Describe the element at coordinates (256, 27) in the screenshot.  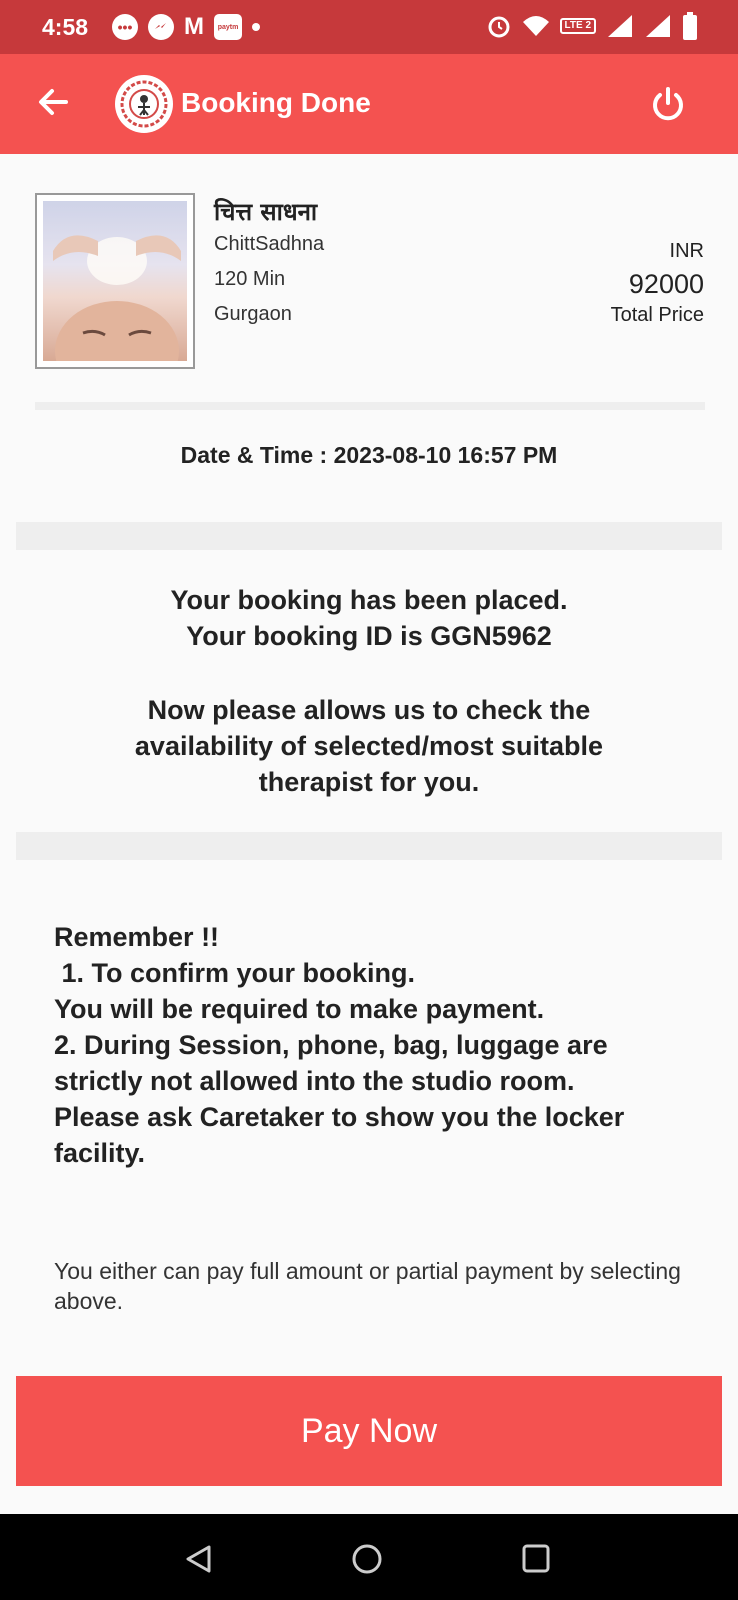
I see `dot-icon` at that location.